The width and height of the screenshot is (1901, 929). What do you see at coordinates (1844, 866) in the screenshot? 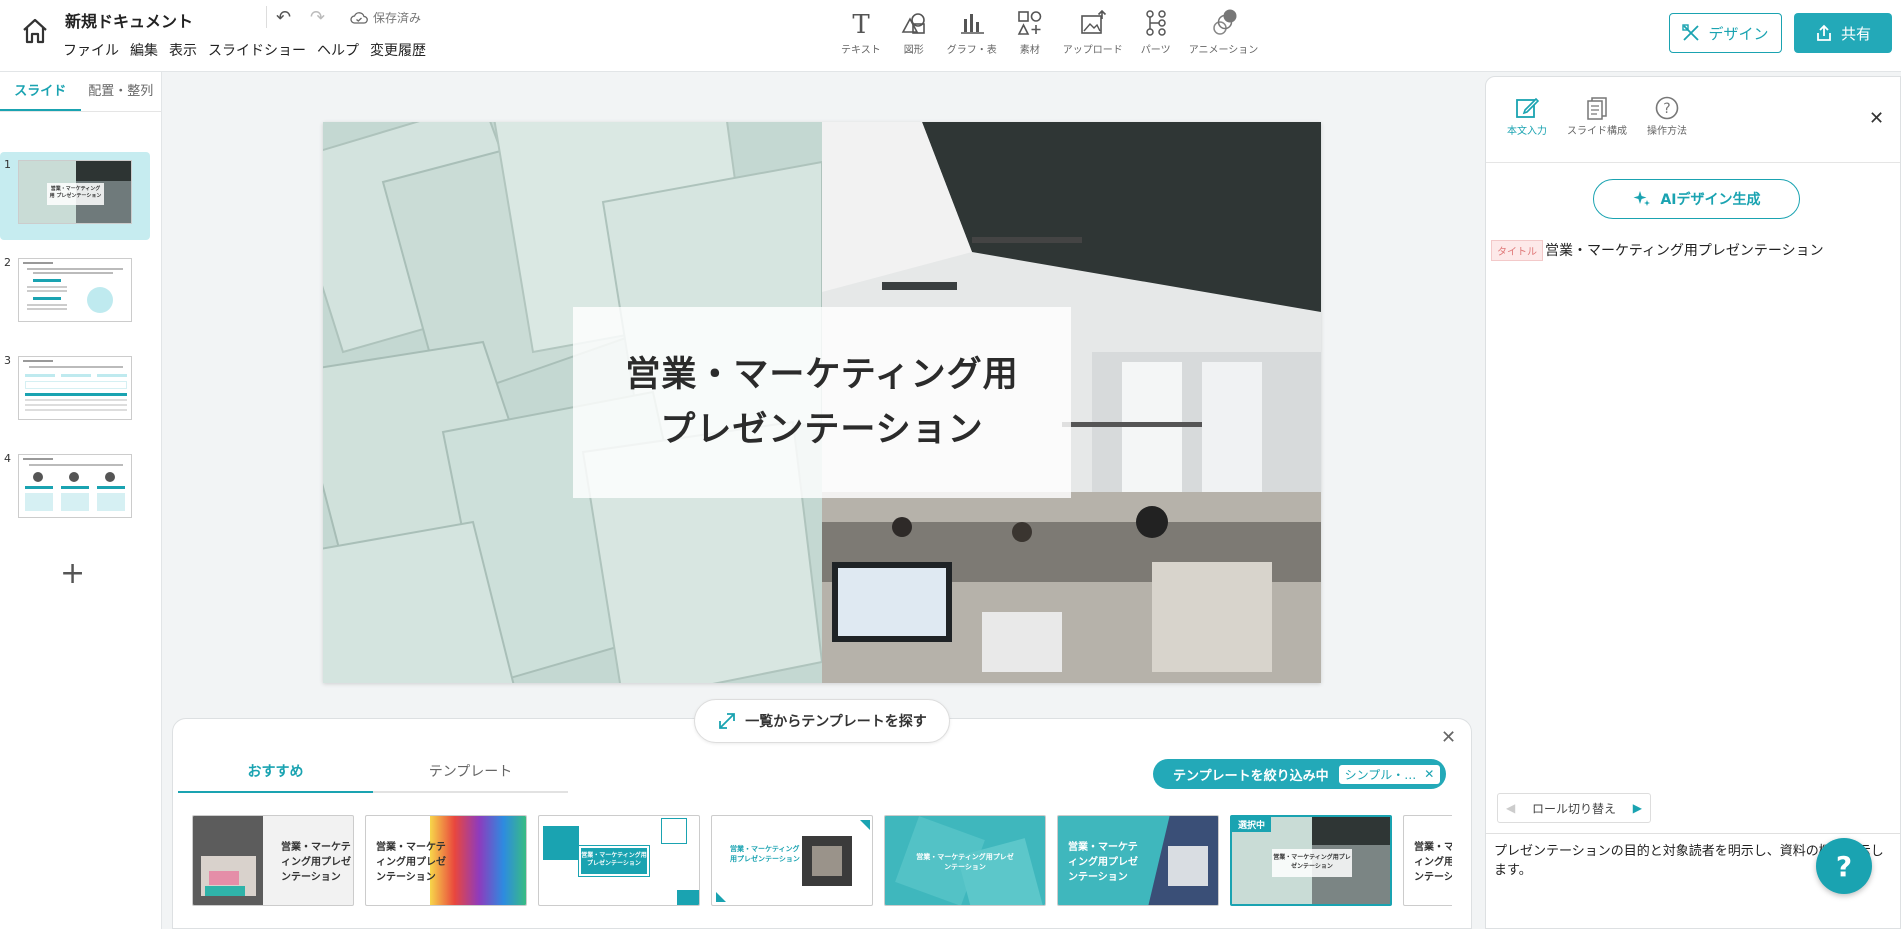
I see `question-icon: ?` at bounding box center [1844, 866].